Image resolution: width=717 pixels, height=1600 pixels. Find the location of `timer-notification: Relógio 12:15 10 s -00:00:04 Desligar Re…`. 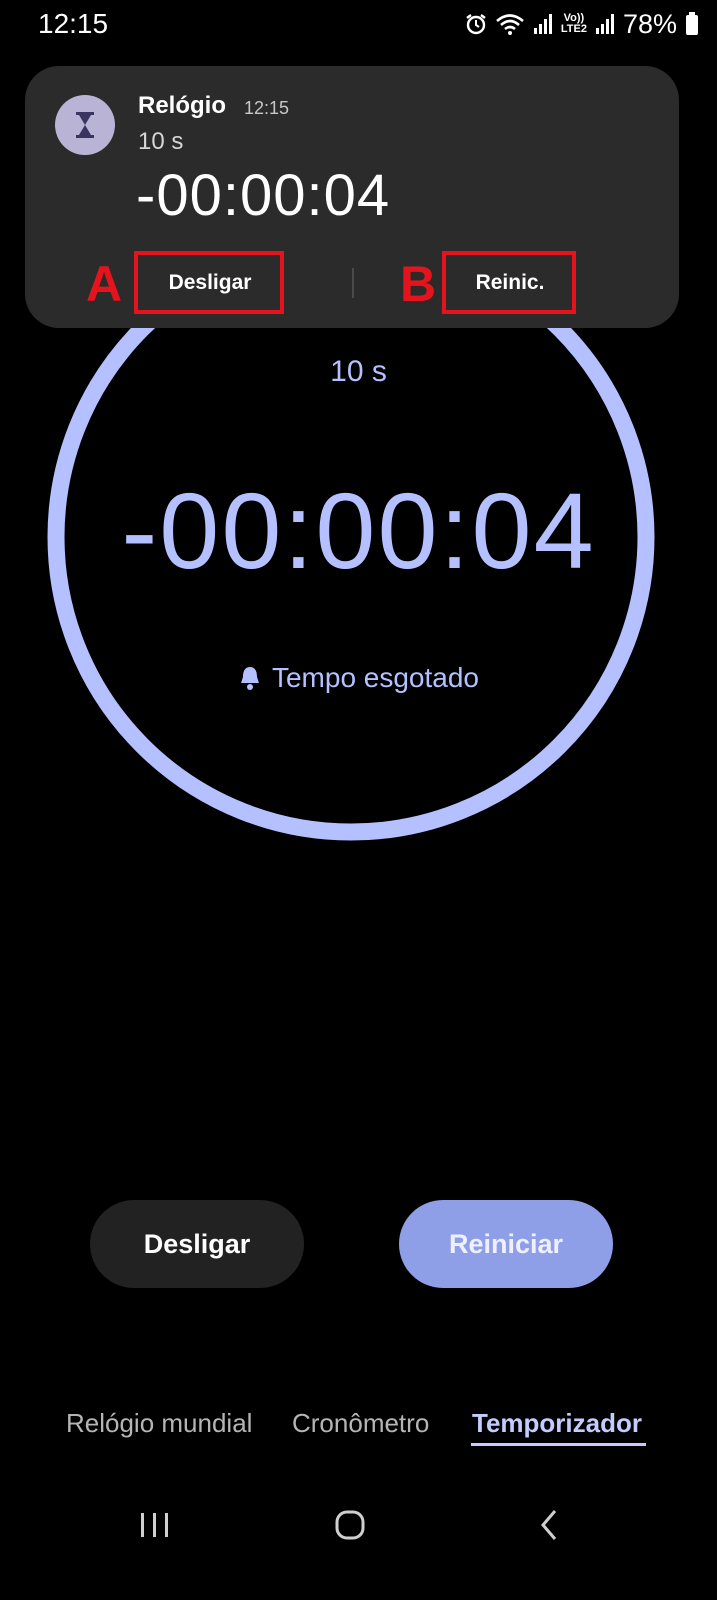

timer-notification: Relógio 12:15 10 s -00:00:04 Desligar Re… is located at coordinates (352, 197).